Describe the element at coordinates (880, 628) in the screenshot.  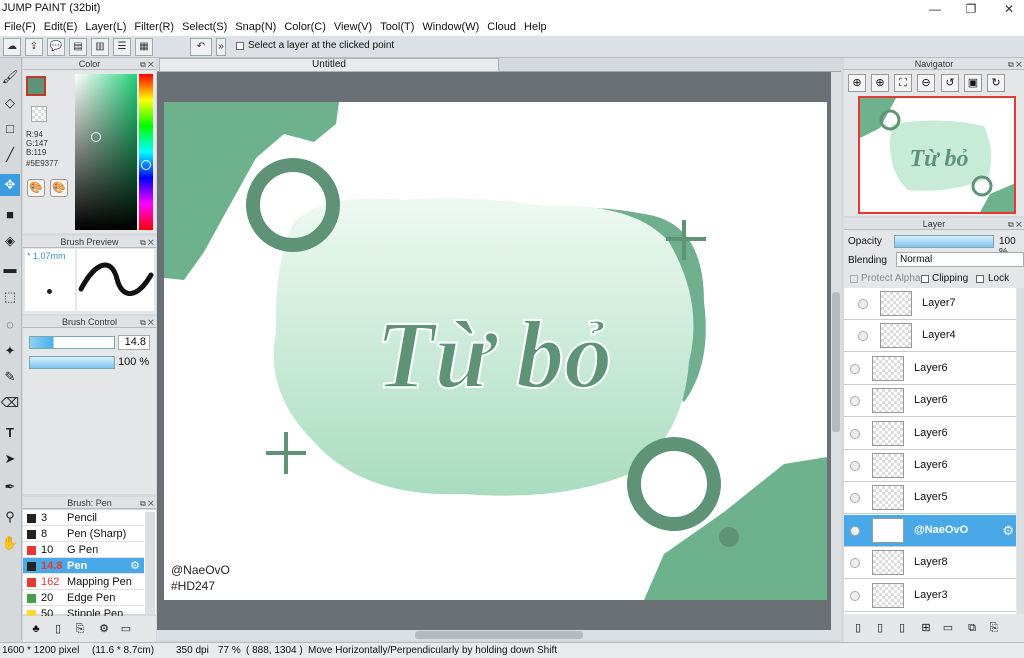
I see `new-layer-8bit-icon: ▯` at that location.